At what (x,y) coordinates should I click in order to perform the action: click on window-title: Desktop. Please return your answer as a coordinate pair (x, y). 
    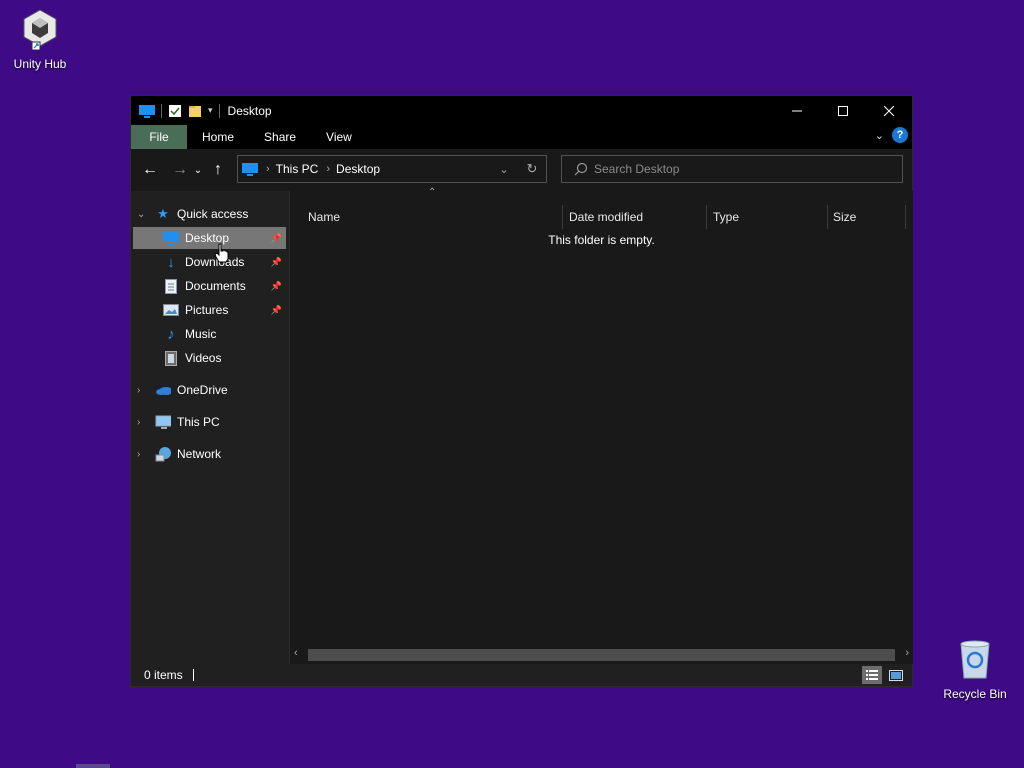
    Looking at the image, I should click on (249, 110).